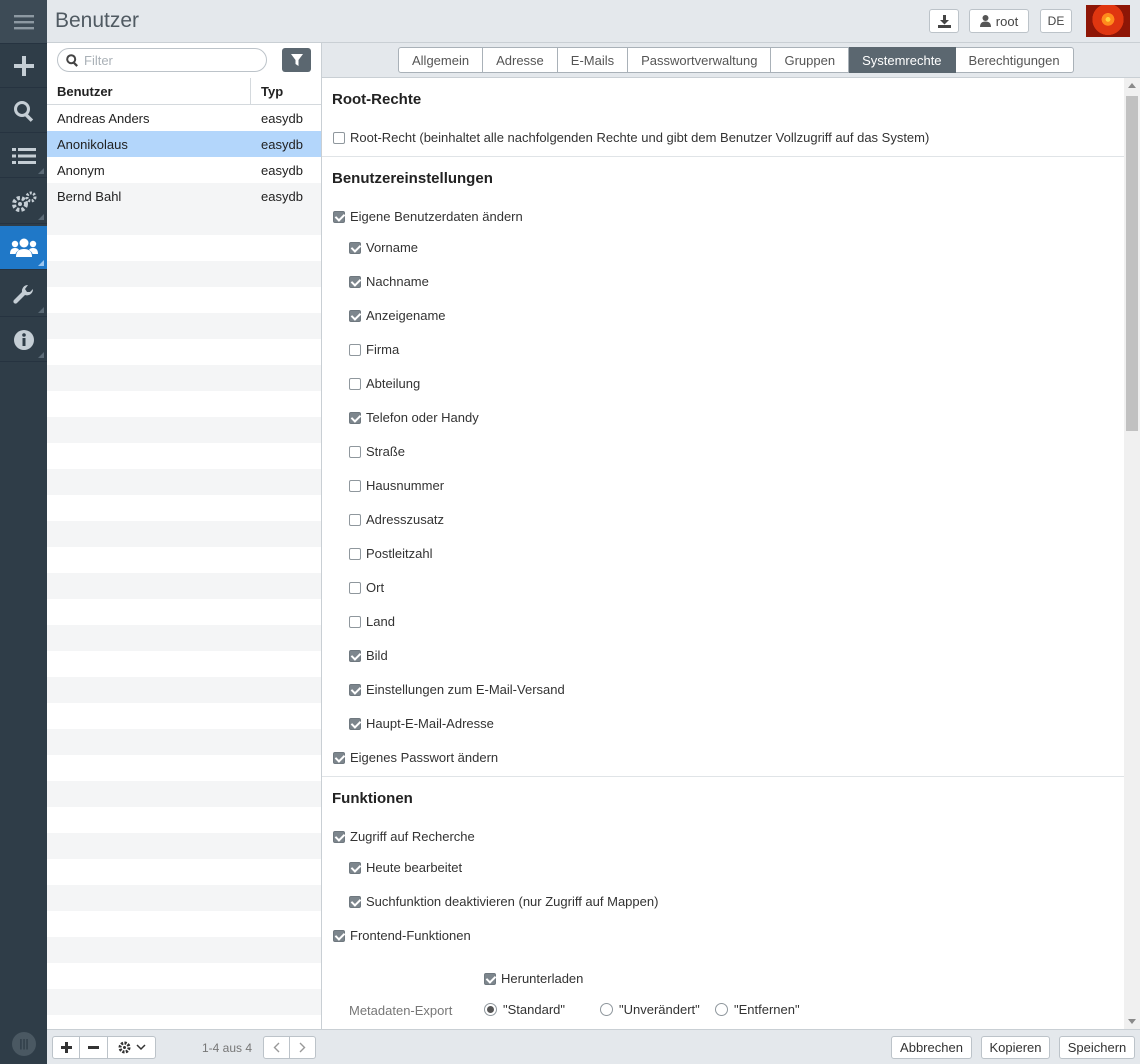 Image resolution: width=1140 pixels, height=1064 pixels. What do you see at coordinates (366, 587) in the screenshot?
I see `field-checkbox-ort: Ort` at bounding box center [366, 587].